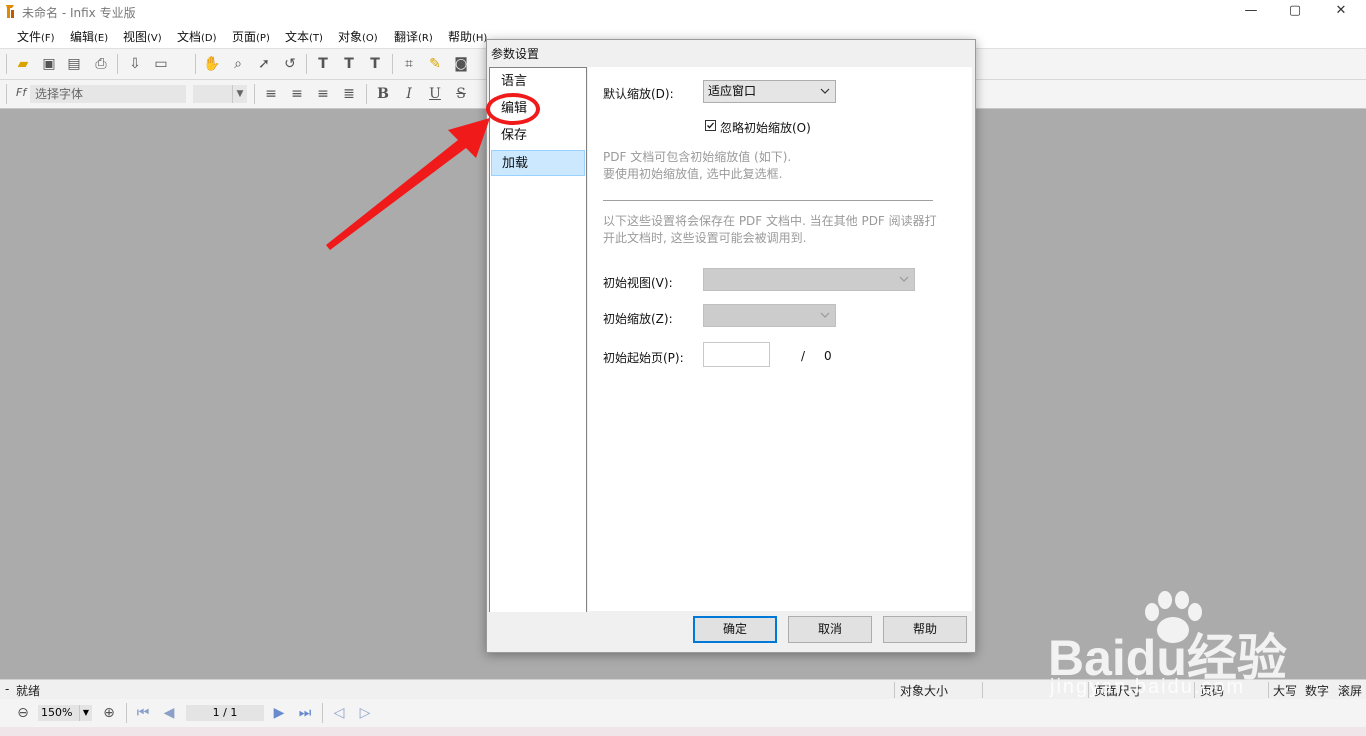 The height and width of the screenshot is (736, 1366). What do you see at coordinates (365, 713) in the screenshot?
I see `forward-icon: ▷` at bounding box center [365, 713].